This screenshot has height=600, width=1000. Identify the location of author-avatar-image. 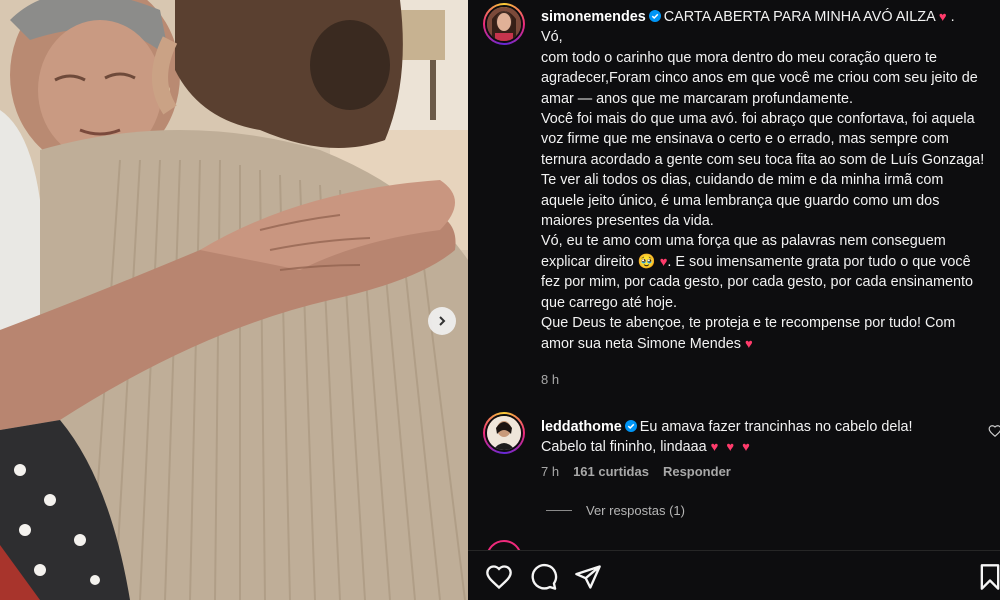
(504, 24).